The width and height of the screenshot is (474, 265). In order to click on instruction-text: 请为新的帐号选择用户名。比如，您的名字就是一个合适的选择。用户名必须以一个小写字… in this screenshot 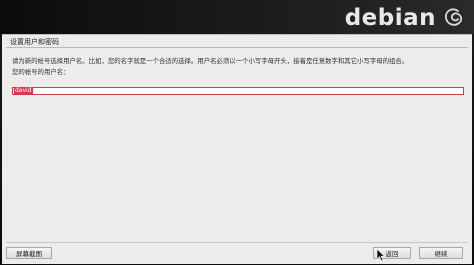, I will do `click(210, 61)`.